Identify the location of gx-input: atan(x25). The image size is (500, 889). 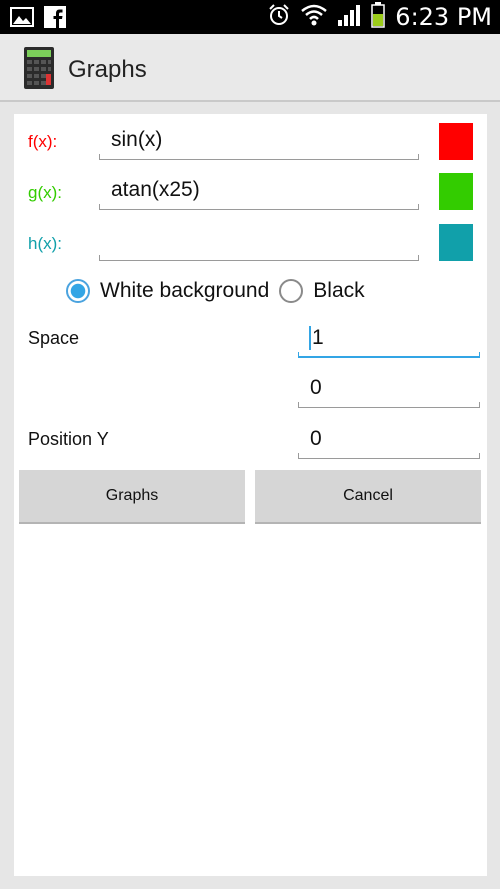
(259, 192).